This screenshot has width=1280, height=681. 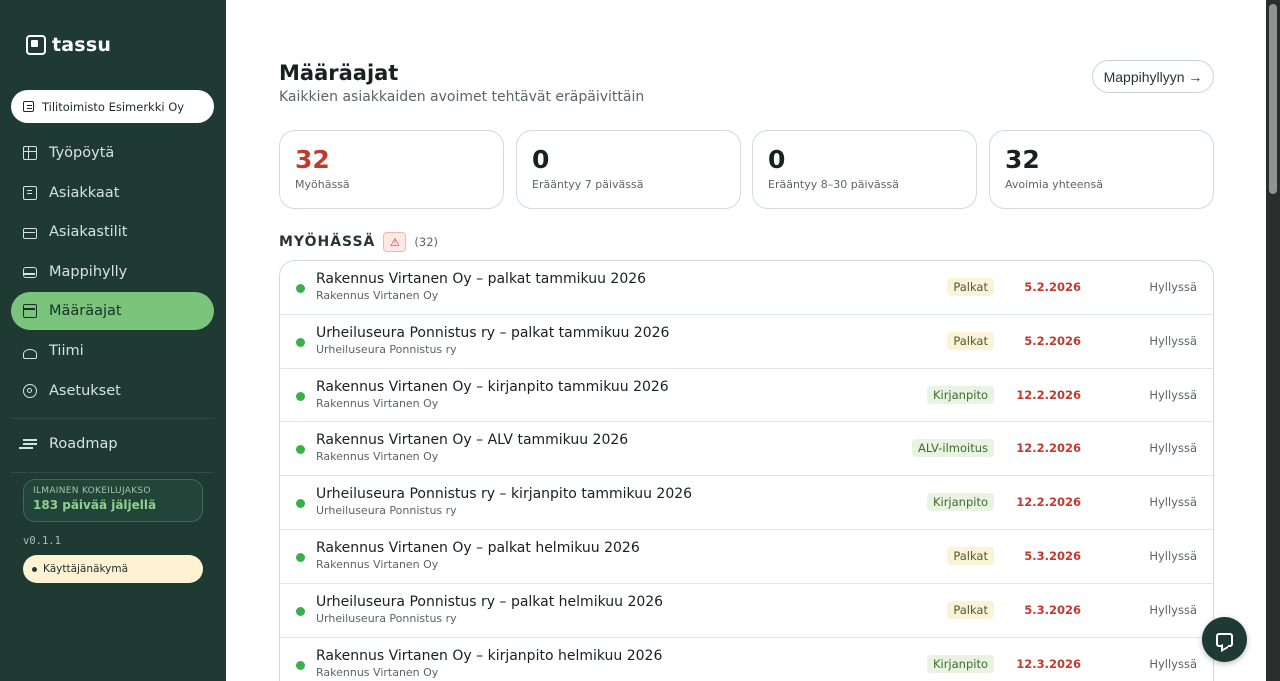 What do you see at coordinates (112, 351) in the screenshot?
I see `nav-item-tiimi: Tiimi` at bounding box center [112, 351].